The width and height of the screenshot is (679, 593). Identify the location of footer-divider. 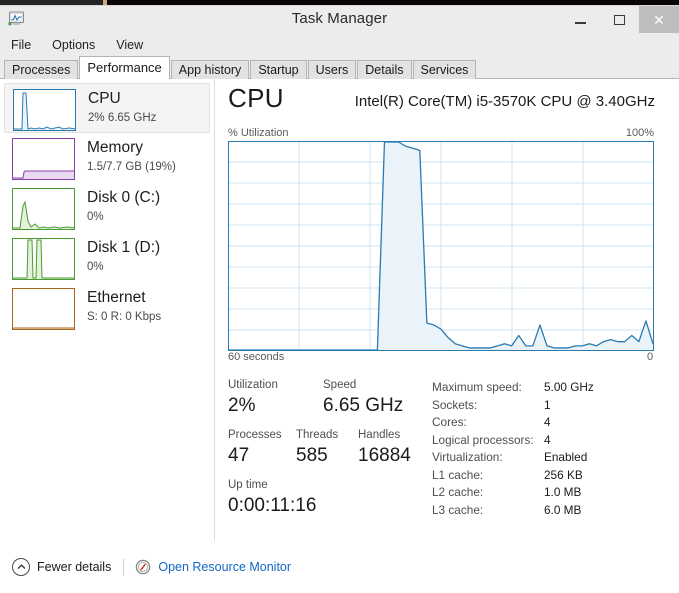
(124, 567).